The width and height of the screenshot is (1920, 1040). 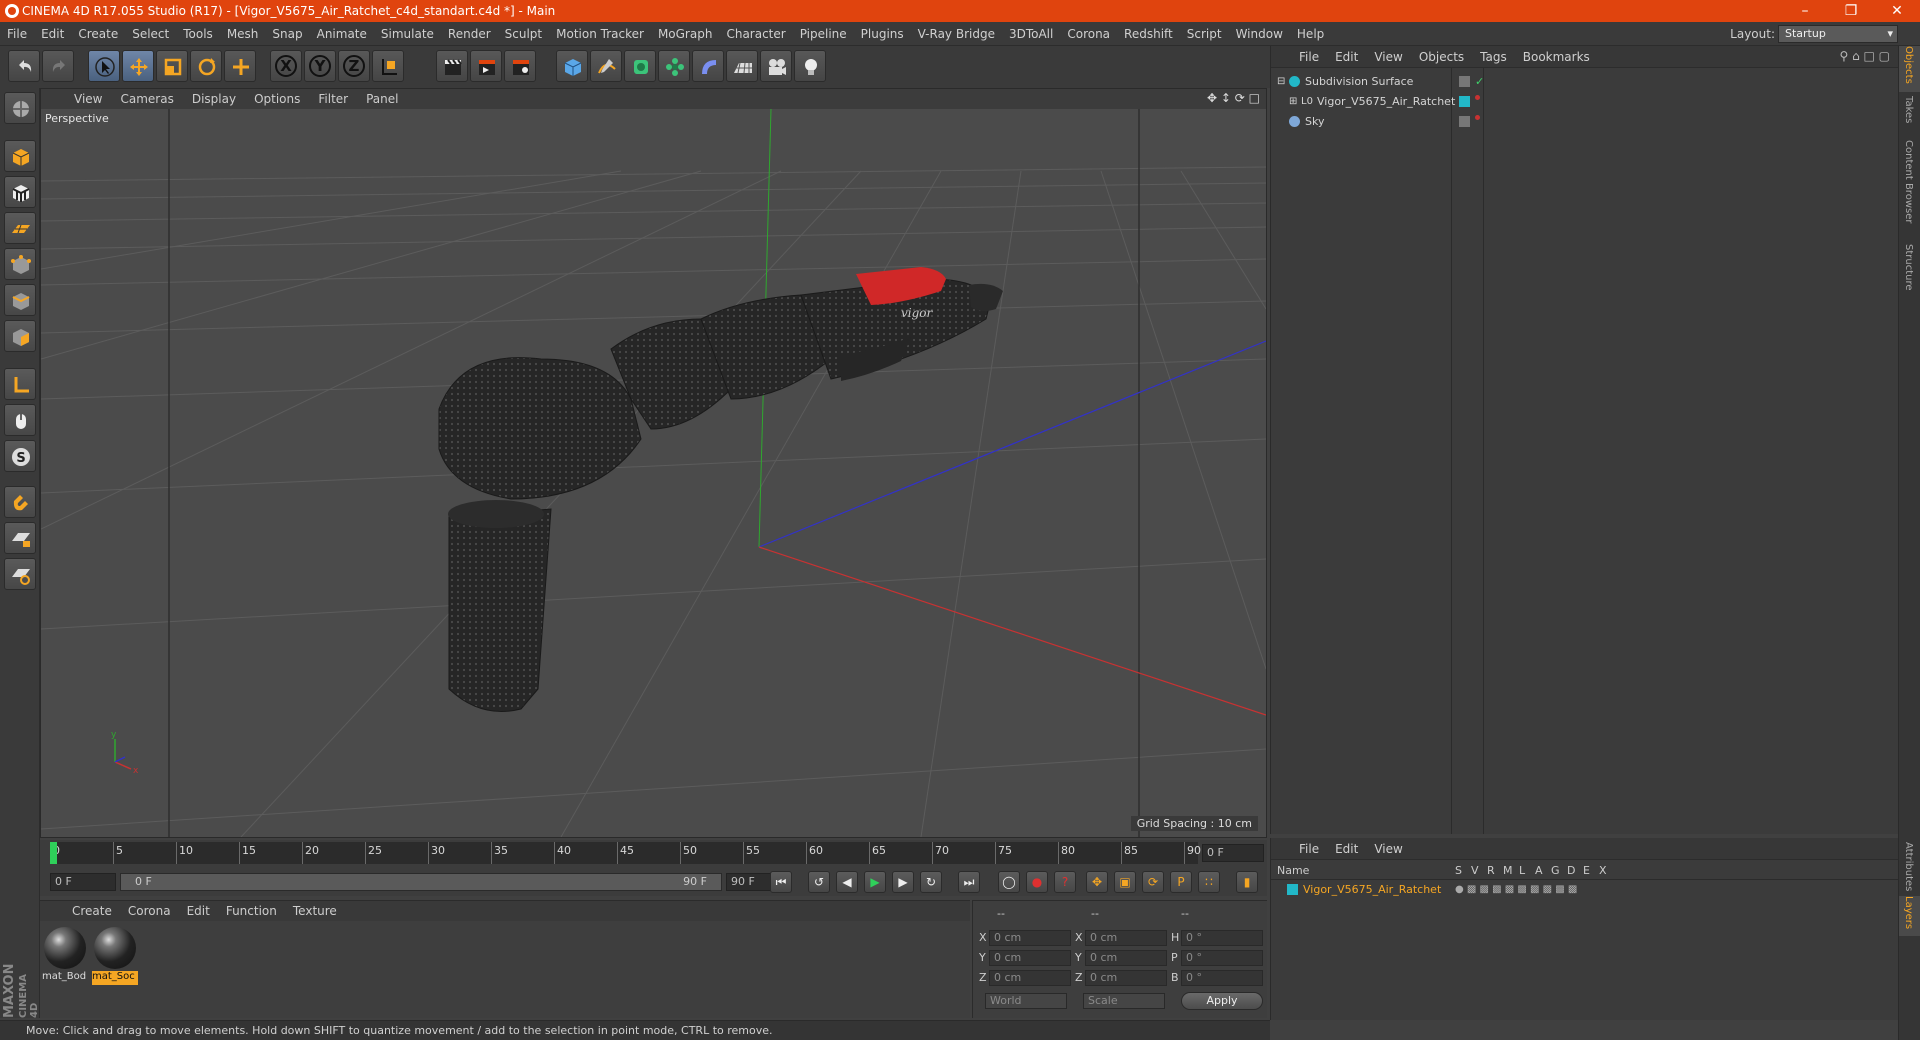 I want to click on obj-menu-view: View, so click(x=1388, y=57).